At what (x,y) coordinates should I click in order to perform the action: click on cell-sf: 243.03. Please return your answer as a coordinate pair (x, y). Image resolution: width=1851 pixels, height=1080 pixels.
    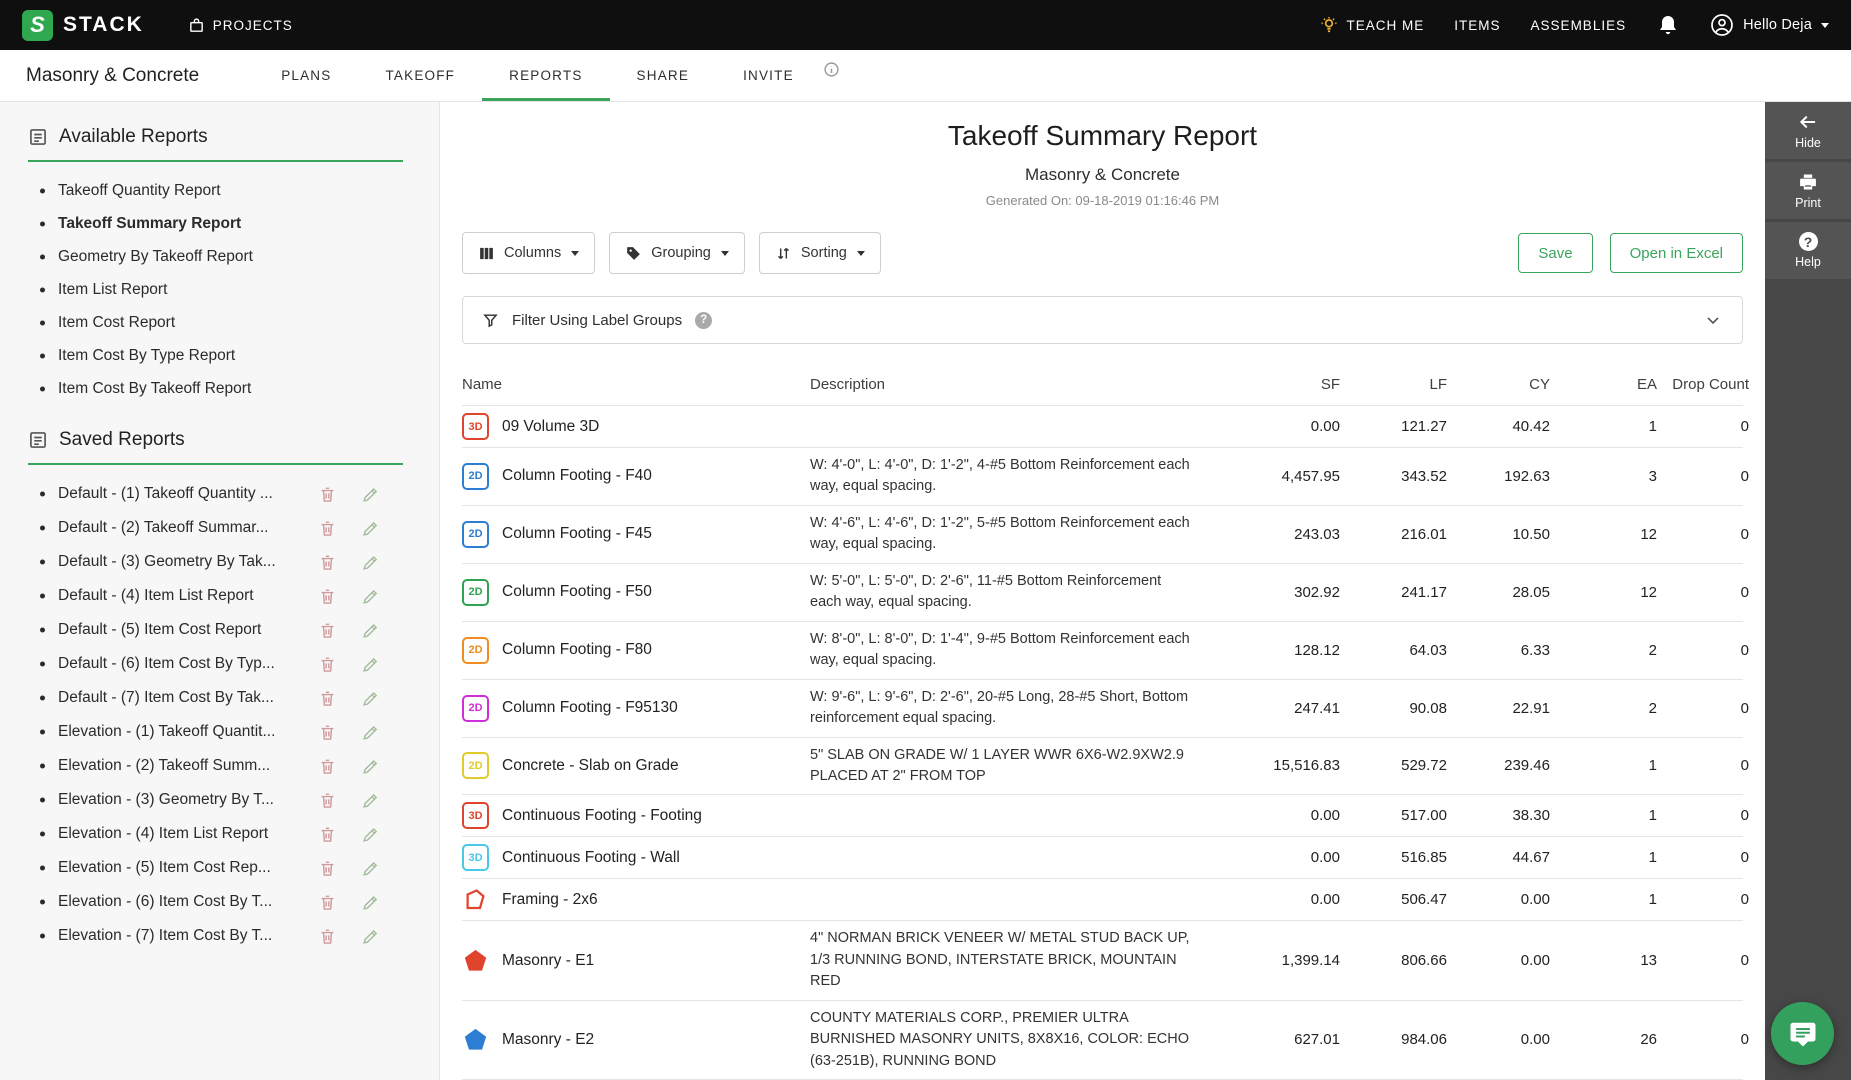
    Looking at the image, I should click on (1317, 534).